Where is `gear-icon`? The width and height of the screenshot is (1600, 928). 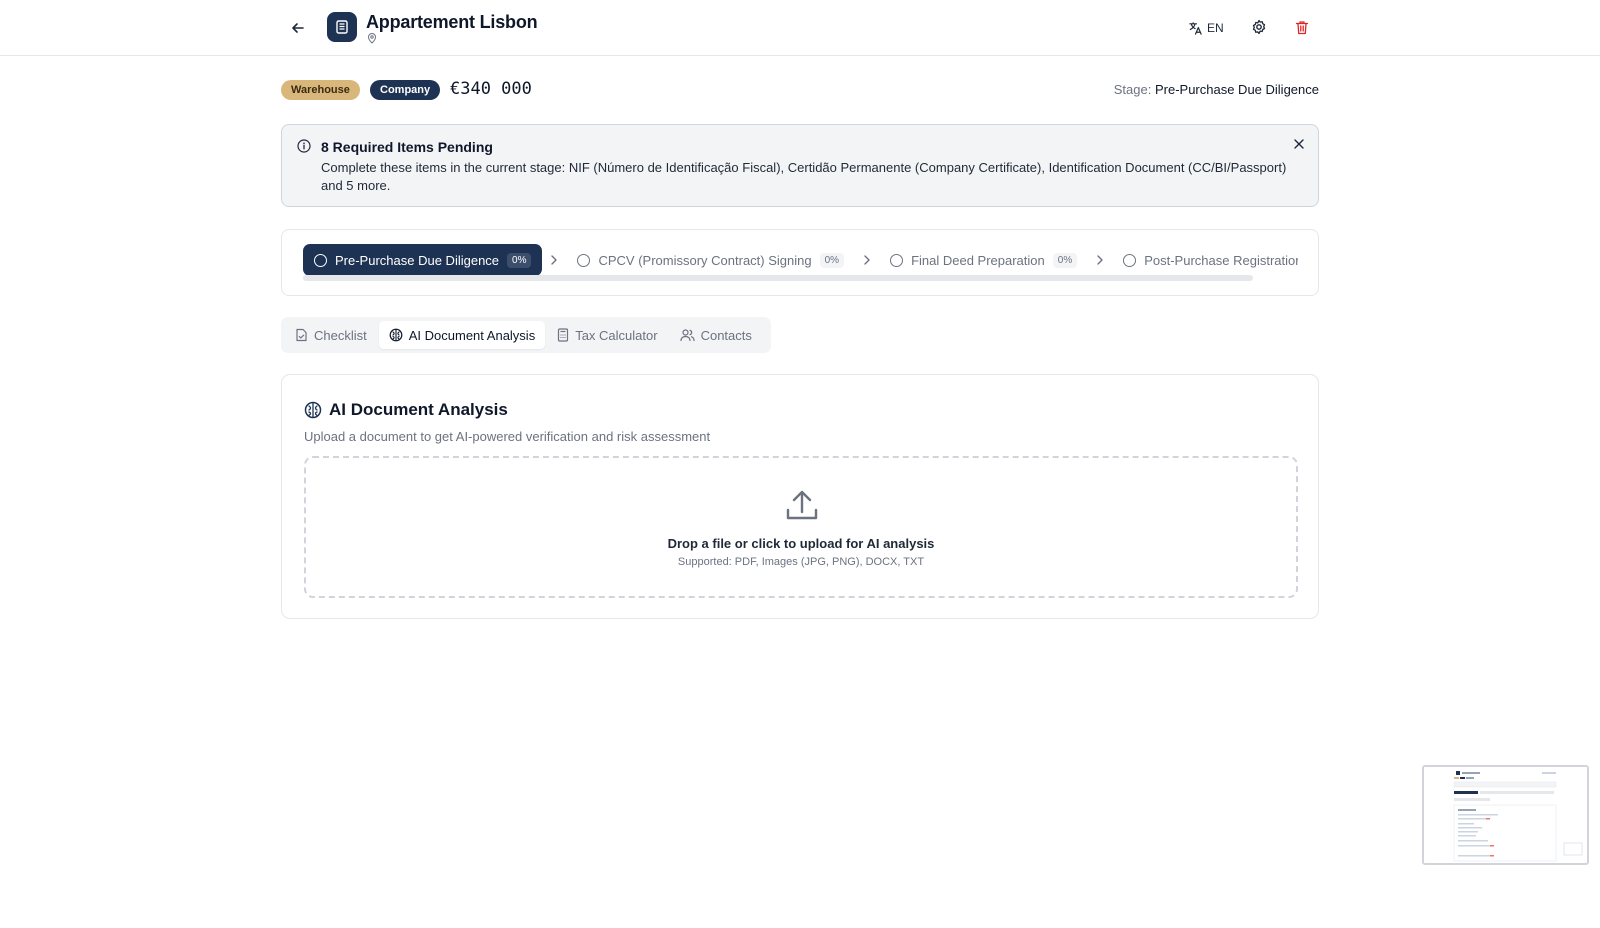
gear-icon is located at coordinates (1259, 27).